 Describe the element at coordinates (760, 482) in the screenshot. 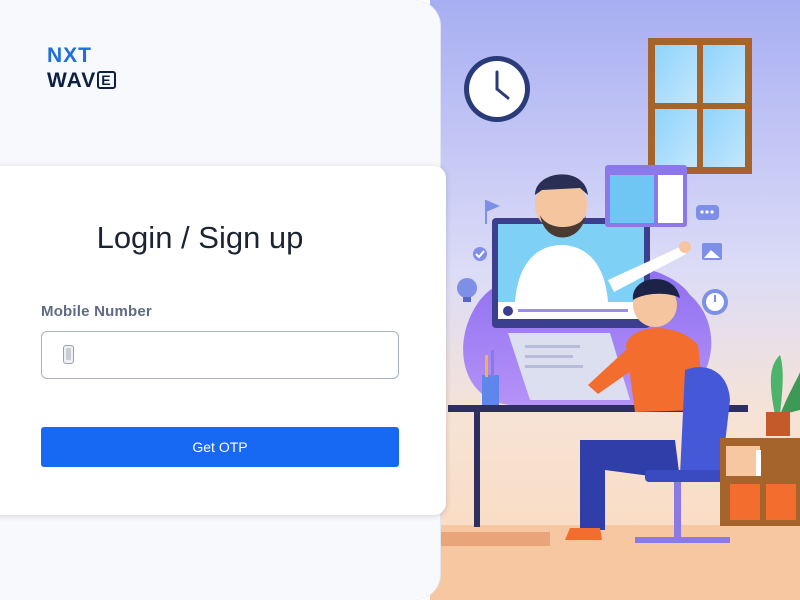

I see `bookshelf-icon` at that location.